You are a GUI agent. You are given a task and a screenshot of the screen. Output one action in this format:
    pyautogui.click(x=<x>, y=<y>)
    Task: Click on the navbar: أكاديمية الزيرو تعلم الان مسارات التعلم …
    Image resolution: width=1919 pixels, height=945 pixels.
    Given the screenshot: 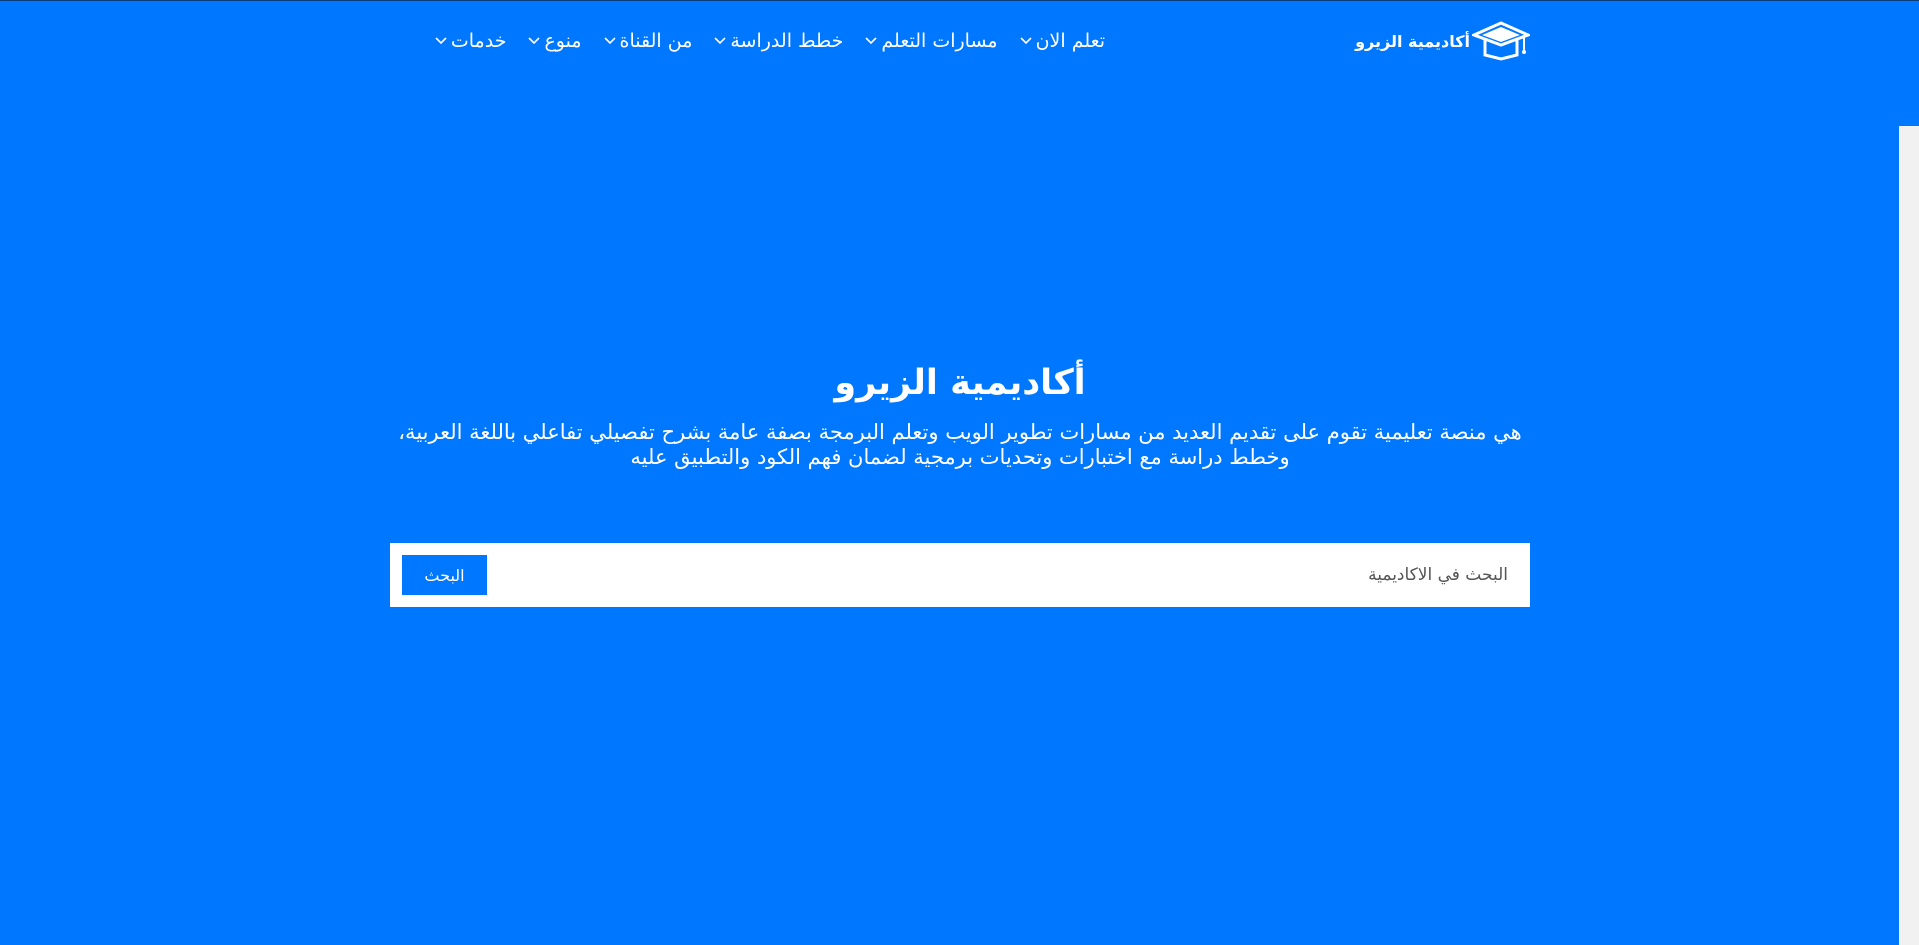 What is the action you would take?
    pyautogui.click(x=960, y=41)
    